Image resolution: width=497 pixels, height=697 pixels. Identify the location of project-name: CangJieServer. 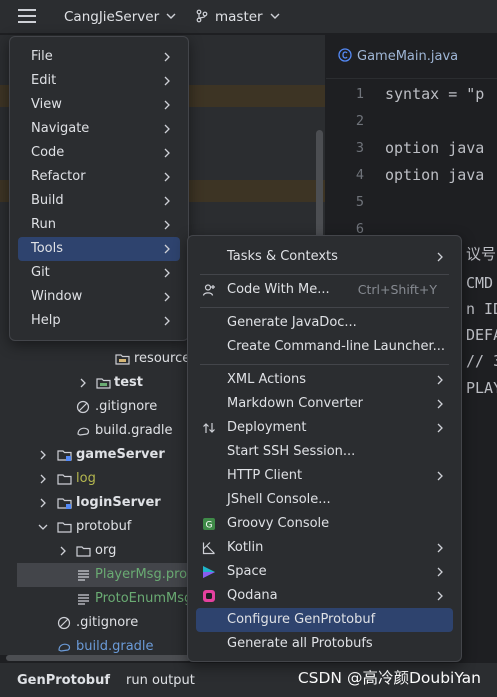
(112, 17).